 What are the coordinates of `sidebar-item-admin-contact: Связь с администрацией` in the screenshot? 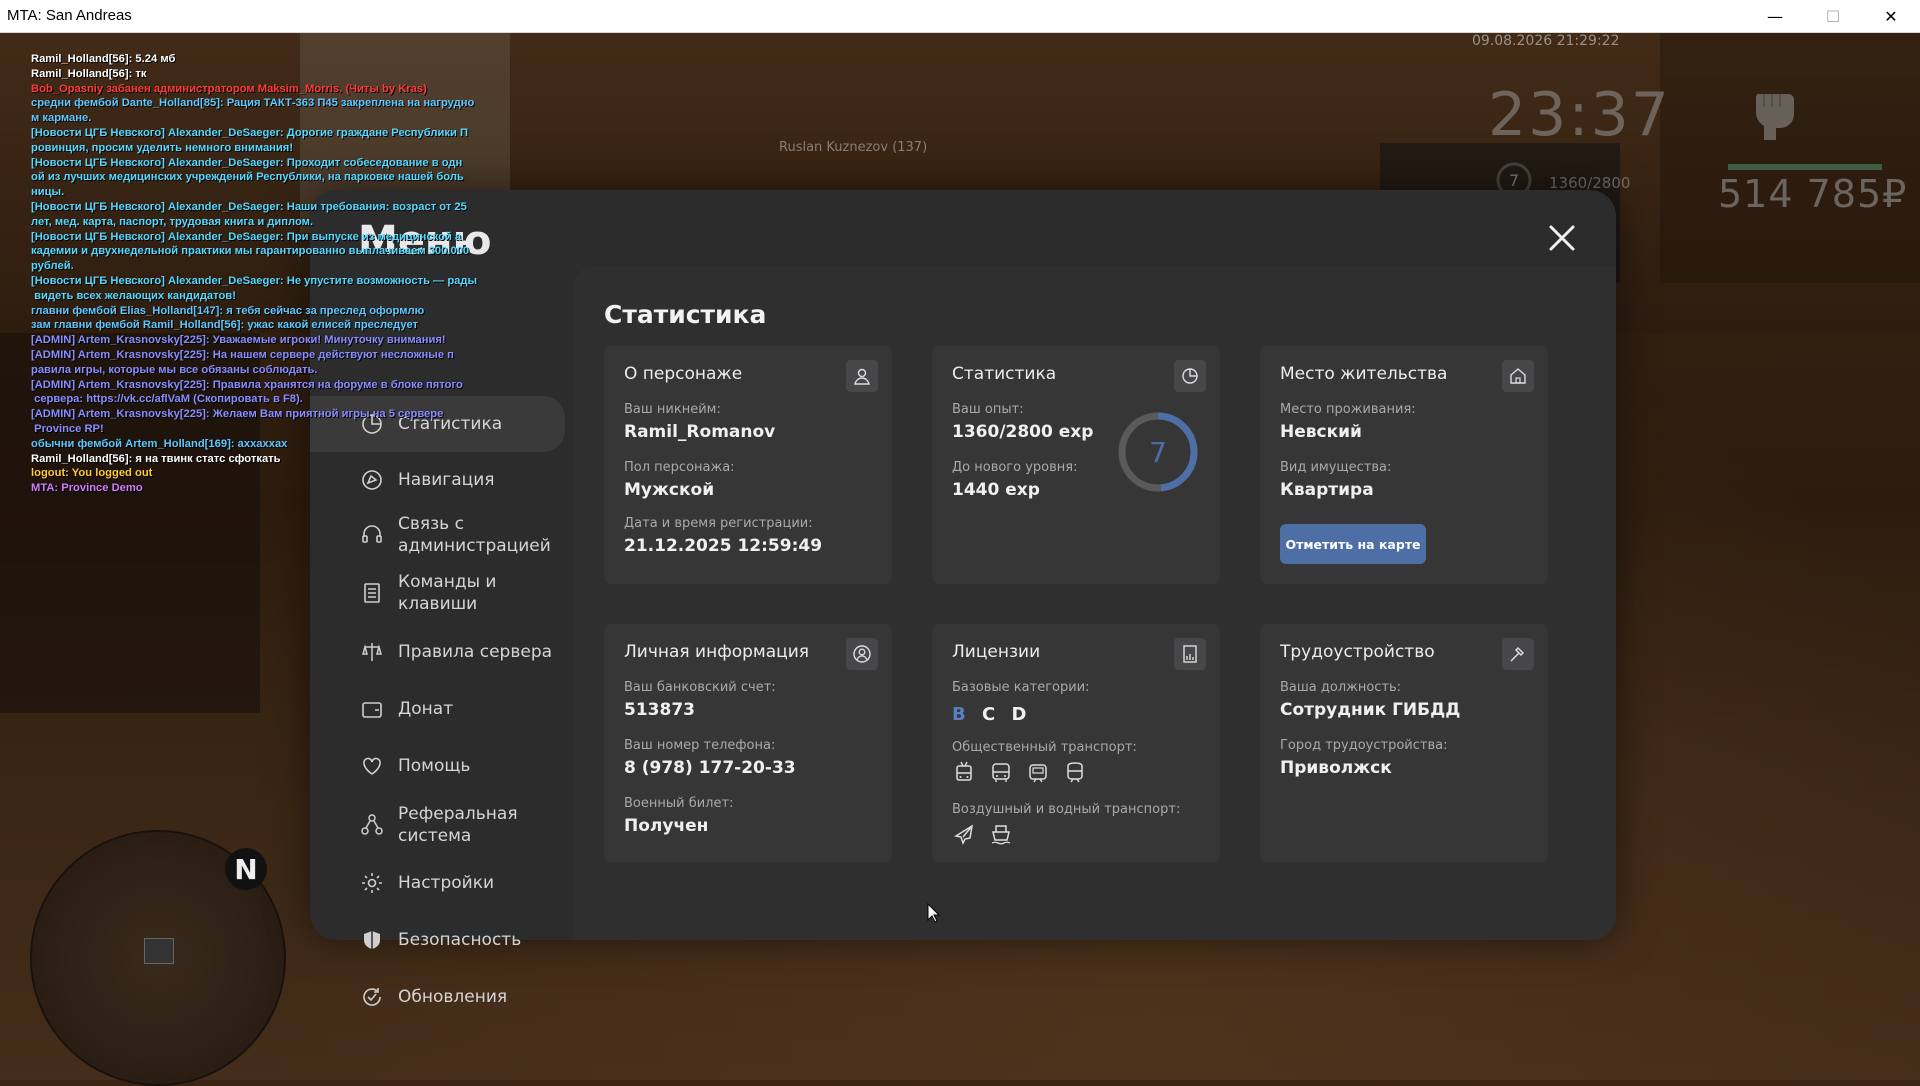 It's located at (437, 535).